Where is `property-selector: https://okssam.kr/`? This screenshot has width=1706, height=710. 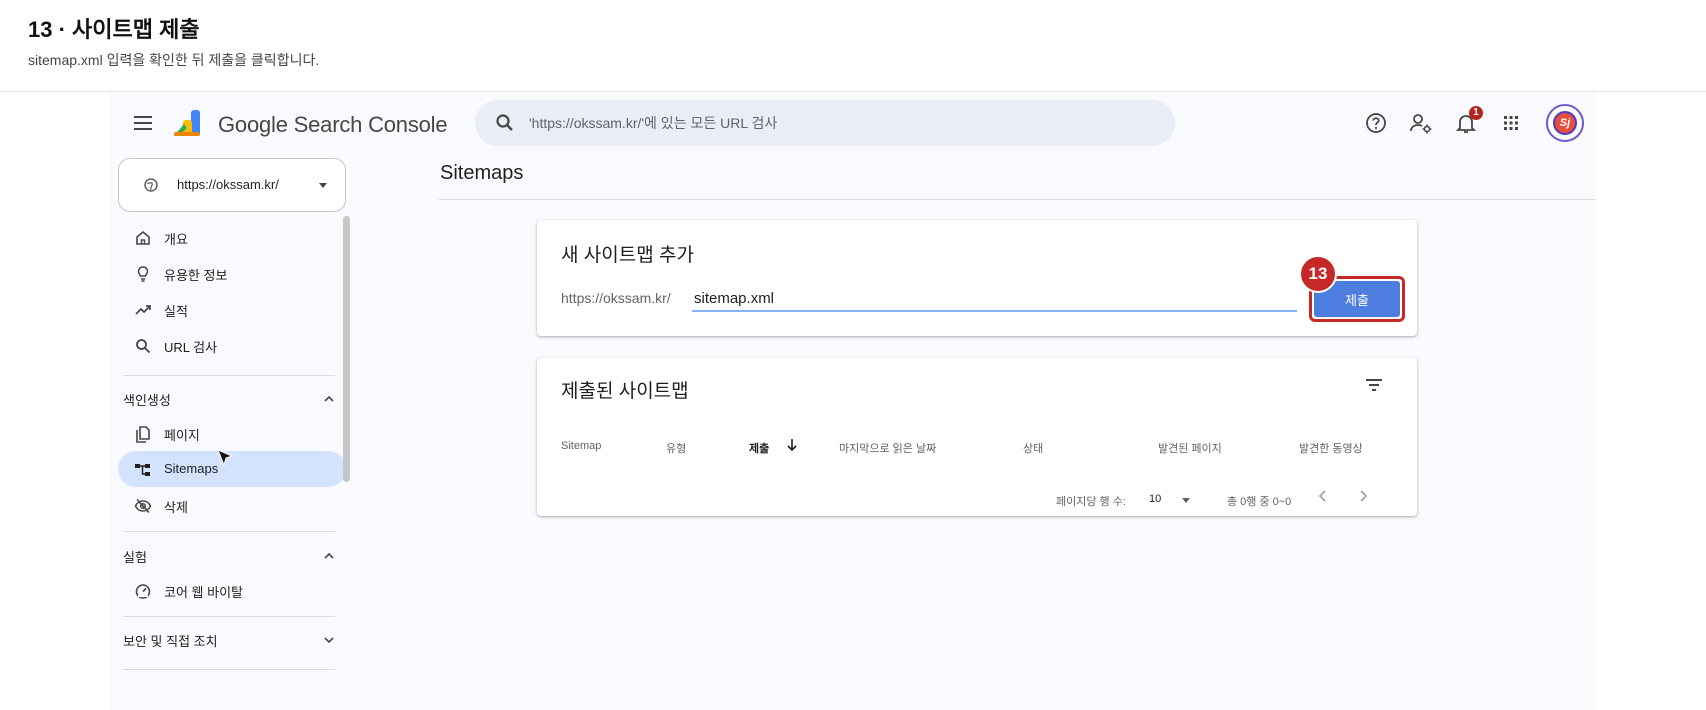
property-selector: https://okssam.kr/ is located at coordinates (232, 185).